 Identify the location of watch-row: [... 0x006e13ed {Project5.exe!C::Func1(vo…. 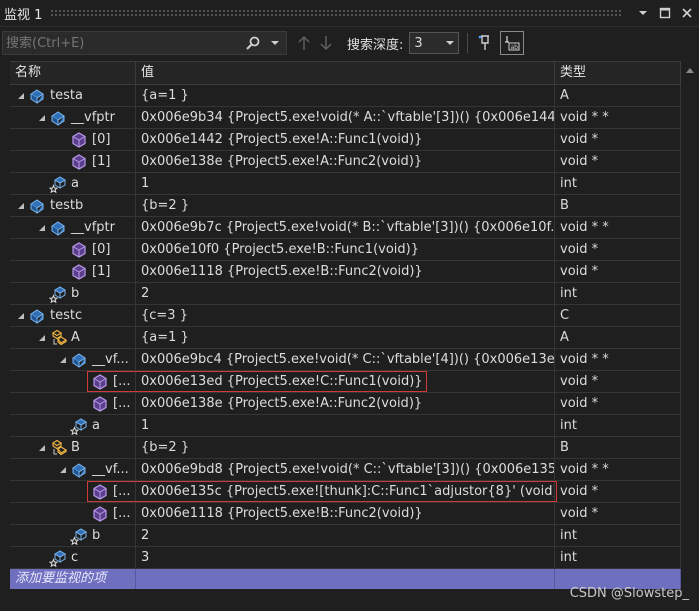
(345, 382).